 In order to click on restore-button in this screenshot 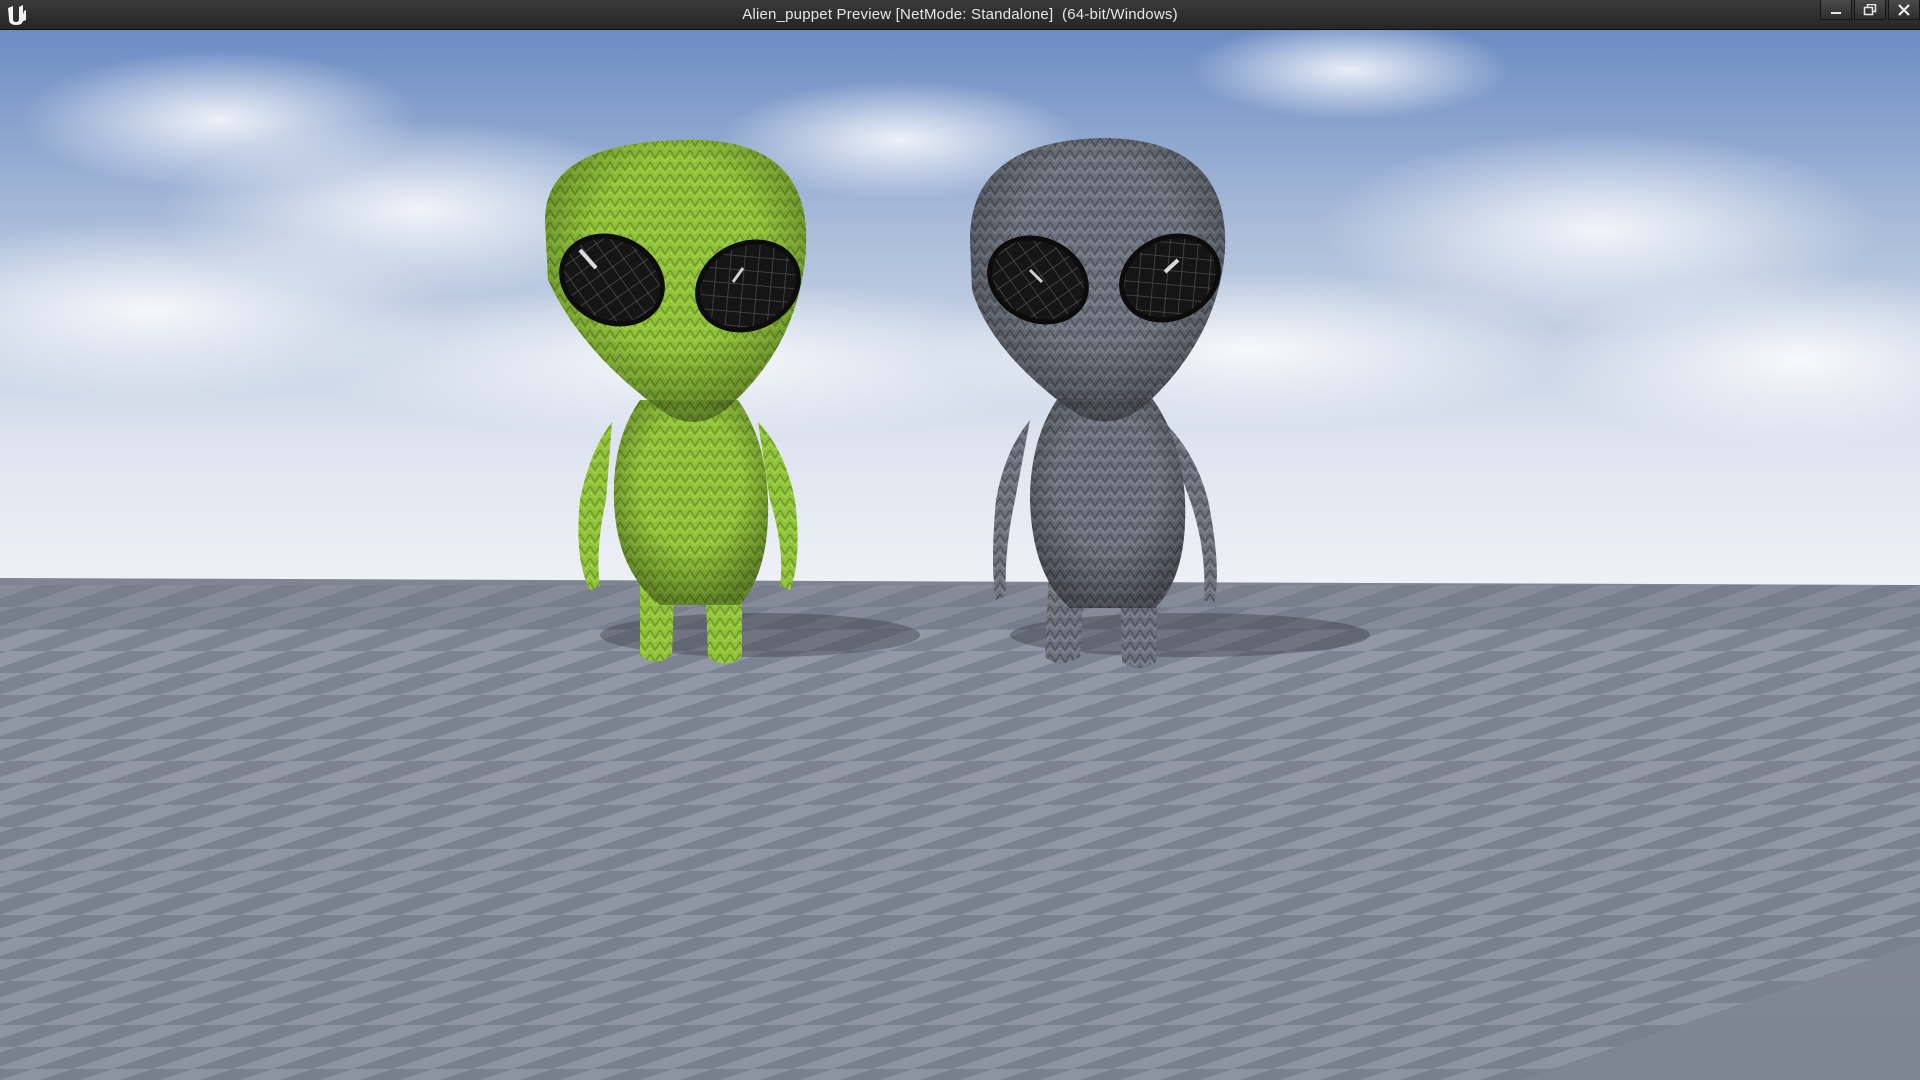, I will do `click(1870, 10)`.